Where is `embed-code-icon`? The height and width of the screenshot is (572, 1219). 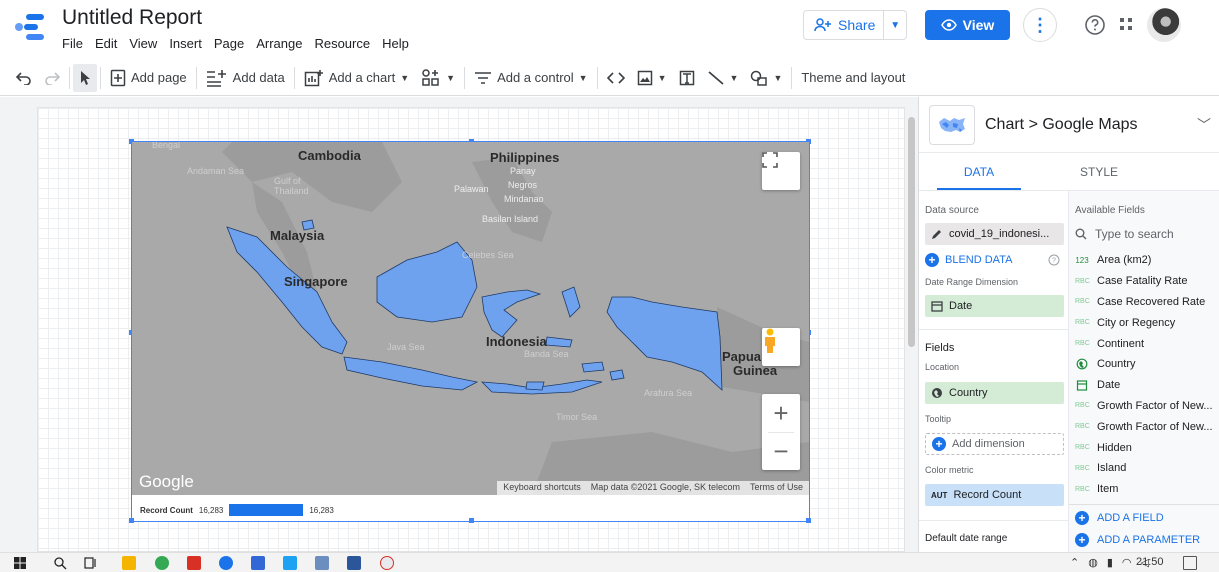
embed-code-icon is located at coordinates (616, 78).